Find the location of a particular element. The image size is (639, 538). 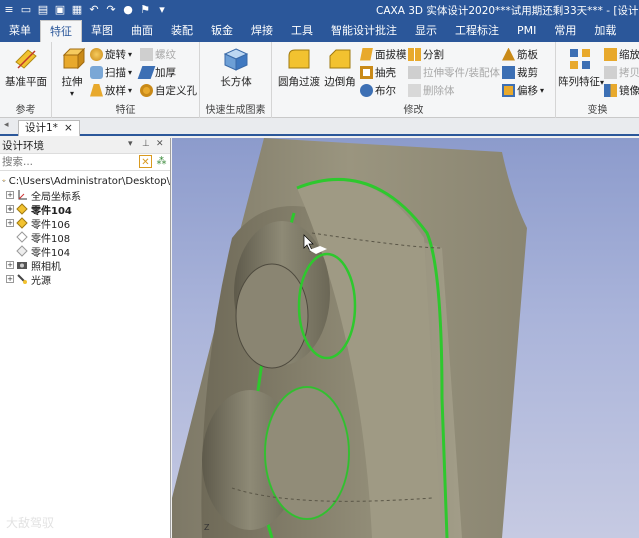

thicken-button: 加厚 is located at coordinates (156, 72).